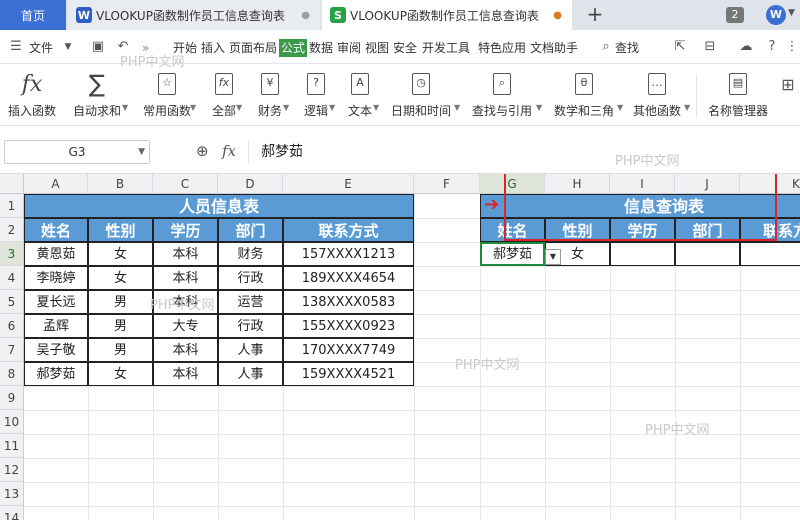 The height and width of the screenshot is (520, 800). I want to click on text-functions-button: A 文本, so click(360, 96).